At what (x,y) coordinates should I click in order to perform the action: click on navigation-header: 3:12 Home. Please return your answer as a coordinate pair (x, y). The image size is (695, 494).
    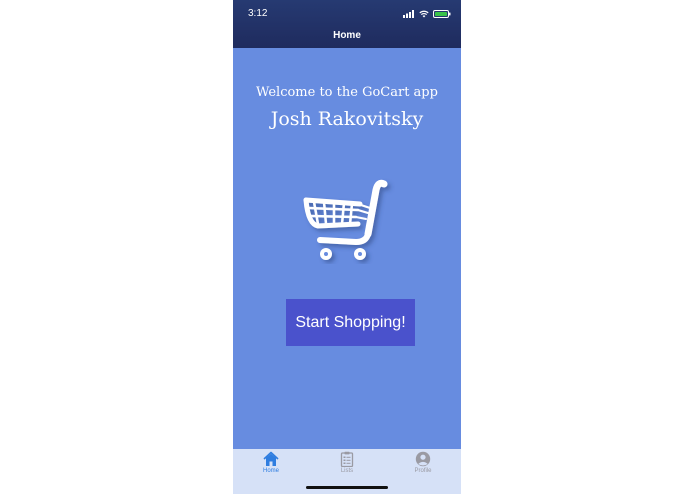
    Looking at the image, I should click on (347, 24).